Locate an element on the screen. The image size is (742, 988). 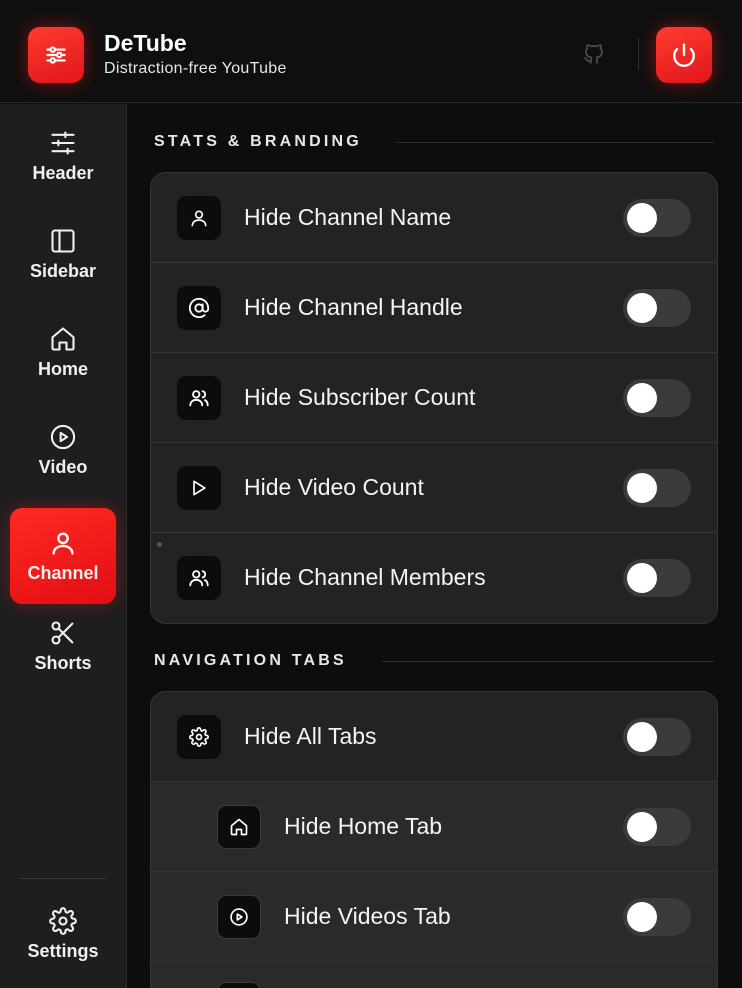
github-icon is located at coordinates (594, 54).